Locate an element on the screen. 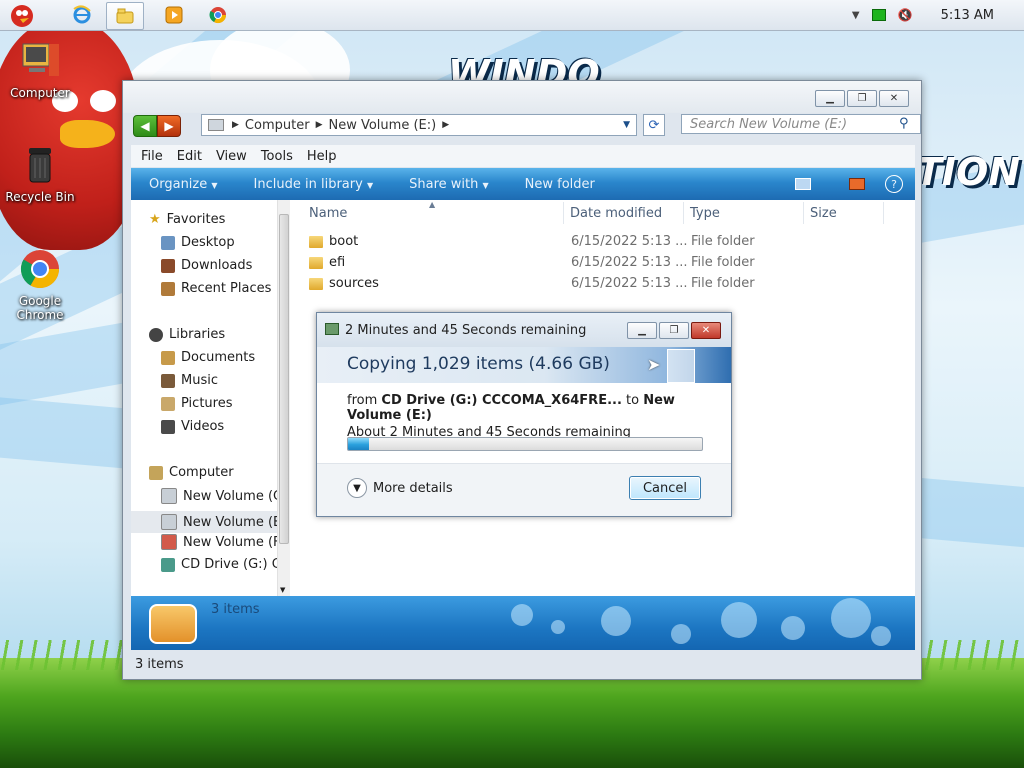 This screenshot has width=1024, height=768. search-input: Search New Volume (E:) is located at coordinates (801, 124).